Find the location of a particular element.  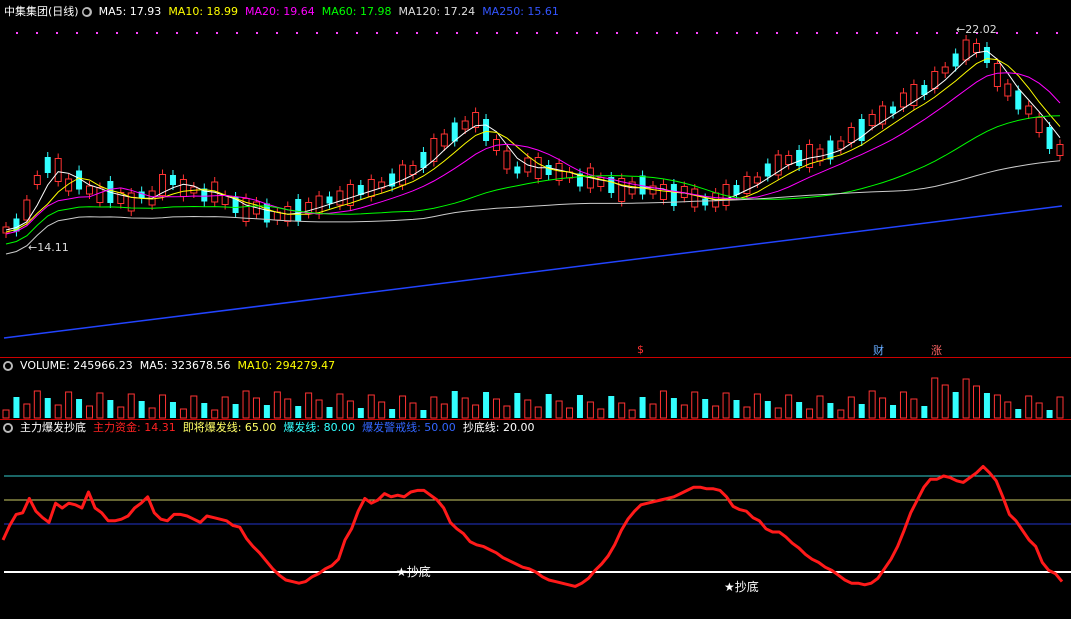

buy-signal-label: ★抄底 is located at coordinates (413, 572).